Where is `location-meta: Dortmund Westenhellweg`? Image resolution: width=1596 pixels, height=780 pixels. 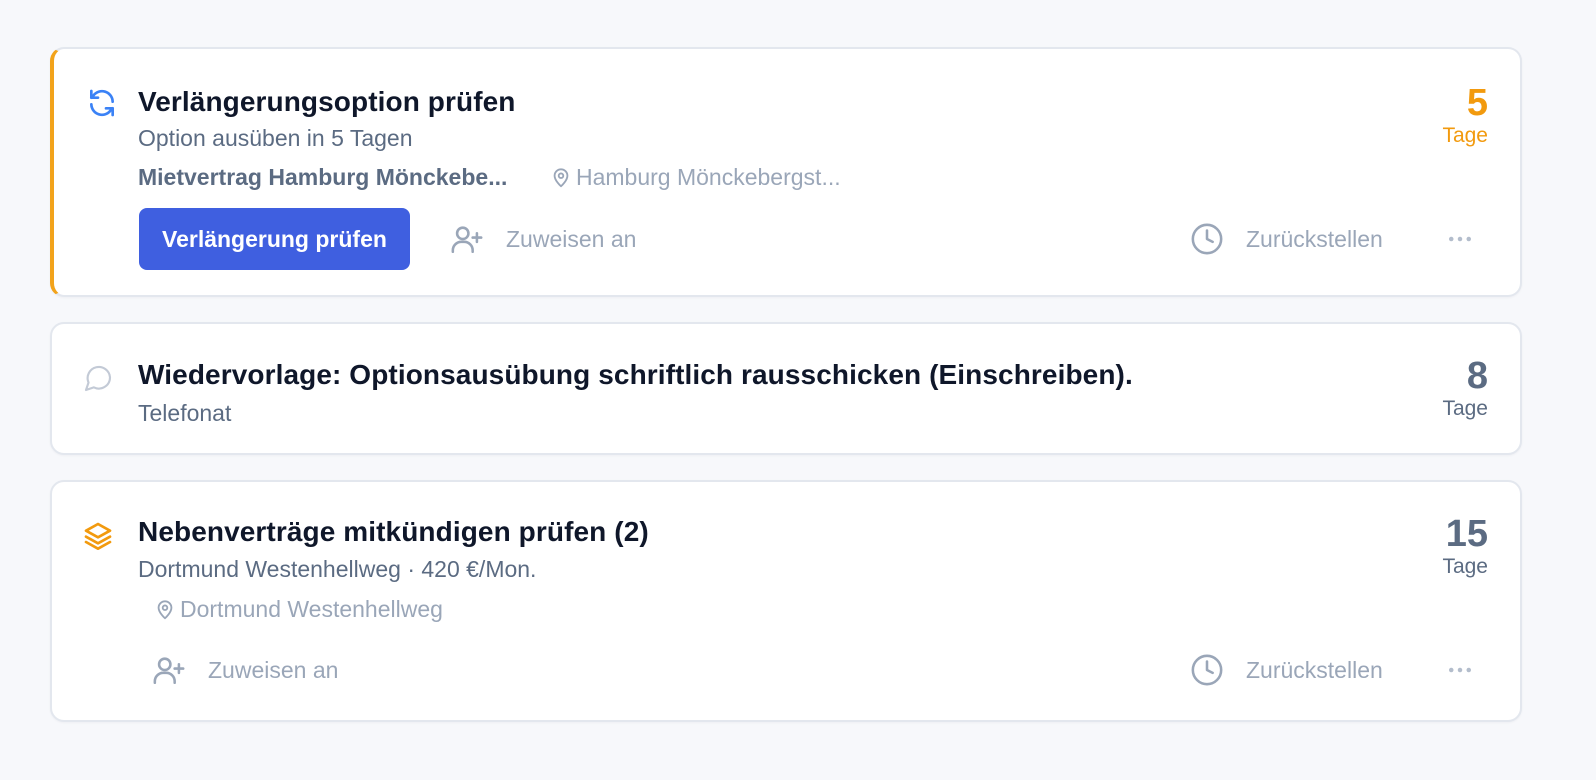 location-meta: Dortmund Westenhellweg is located at coordinates (298, 609).